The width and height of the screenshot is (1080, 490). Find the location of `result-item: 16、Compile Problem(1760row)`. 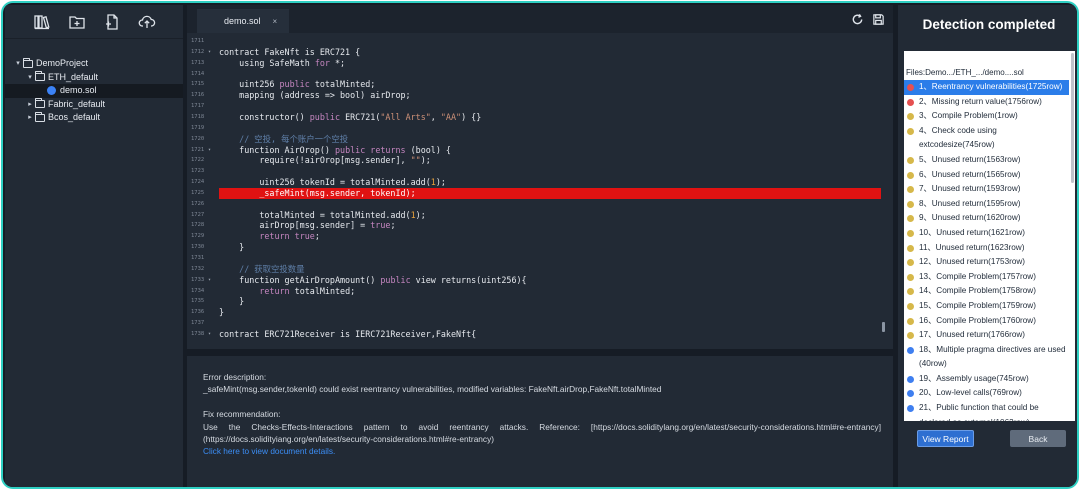

result-item: 16、Compile Problem(1760row) is located at coordinates (986, 321).